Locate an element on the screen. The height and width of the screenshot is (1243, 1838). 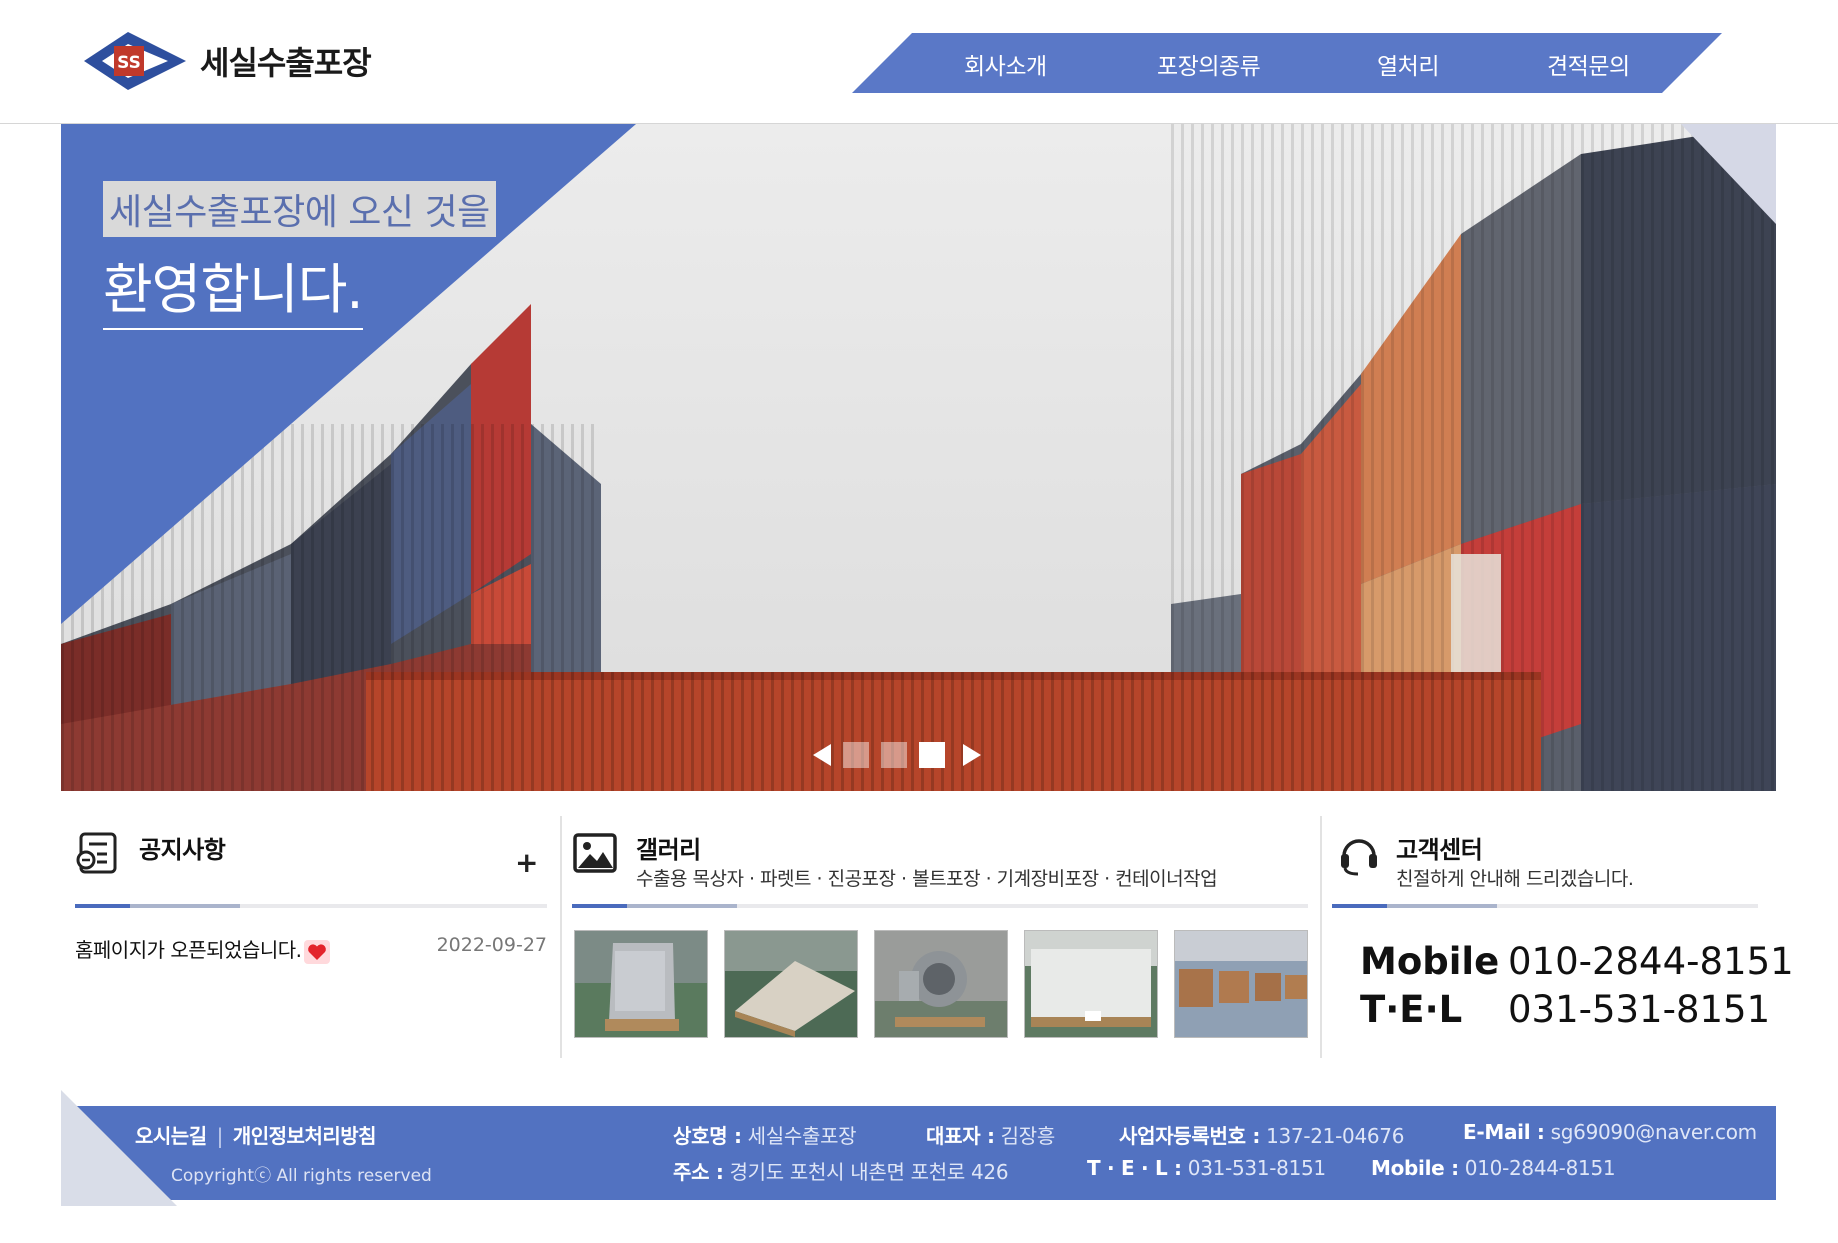
support-tel-label: T·E·L is located at coordinates (1411, 1009).